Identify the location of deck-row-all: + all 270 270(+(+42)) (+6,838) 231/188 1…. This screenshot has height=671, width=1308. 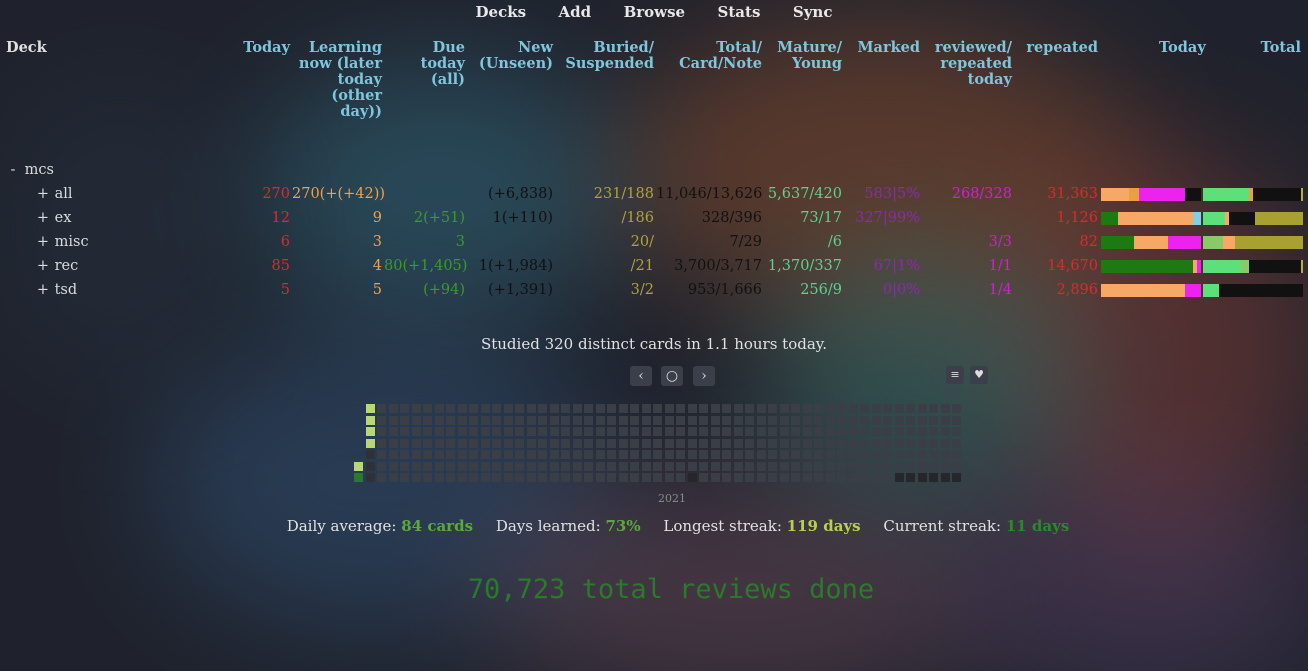
(651, 194).